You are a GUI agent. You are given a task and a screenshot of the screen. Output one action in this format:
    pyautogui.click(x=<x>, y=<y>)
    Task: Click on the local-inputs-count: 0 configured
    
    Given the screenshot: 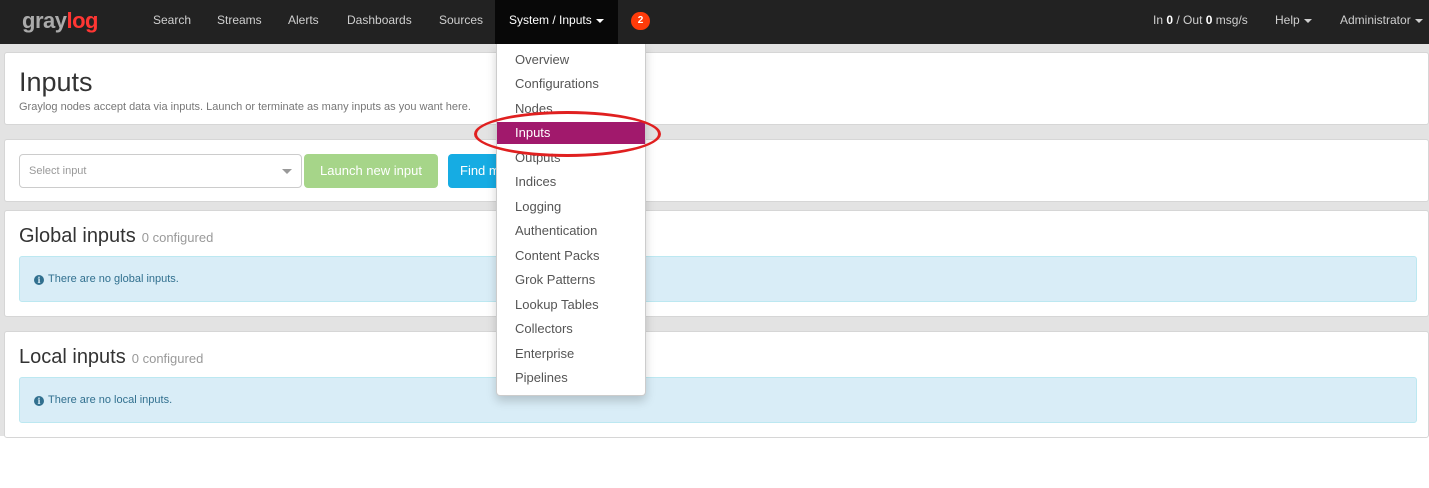 What is the action you would take?
    pyautogui.click(x=167, y=358)
    